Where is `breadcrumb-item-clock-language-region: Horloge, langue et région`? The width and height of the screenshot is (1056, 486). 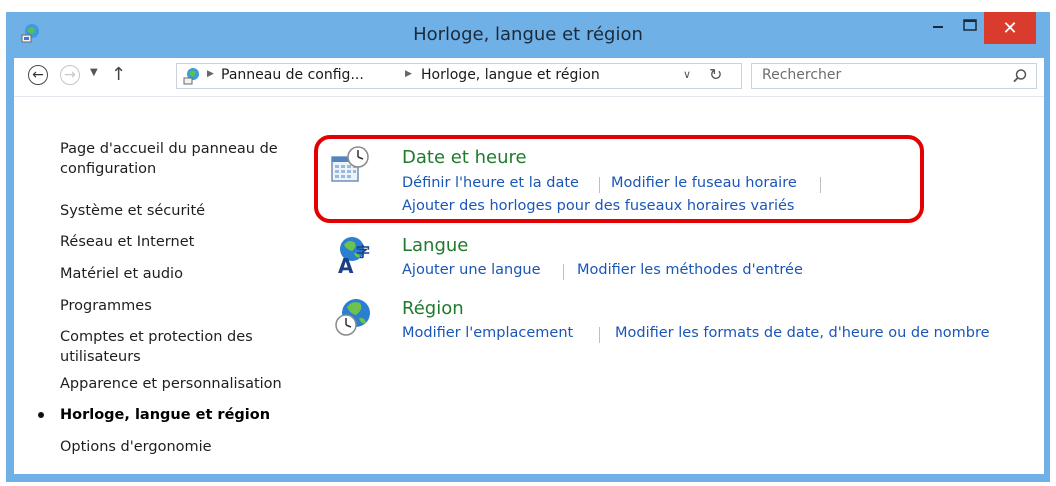
breadcrumb-item-clock-language-region: Horloge, langue et région is located at coordinates (510, 75).